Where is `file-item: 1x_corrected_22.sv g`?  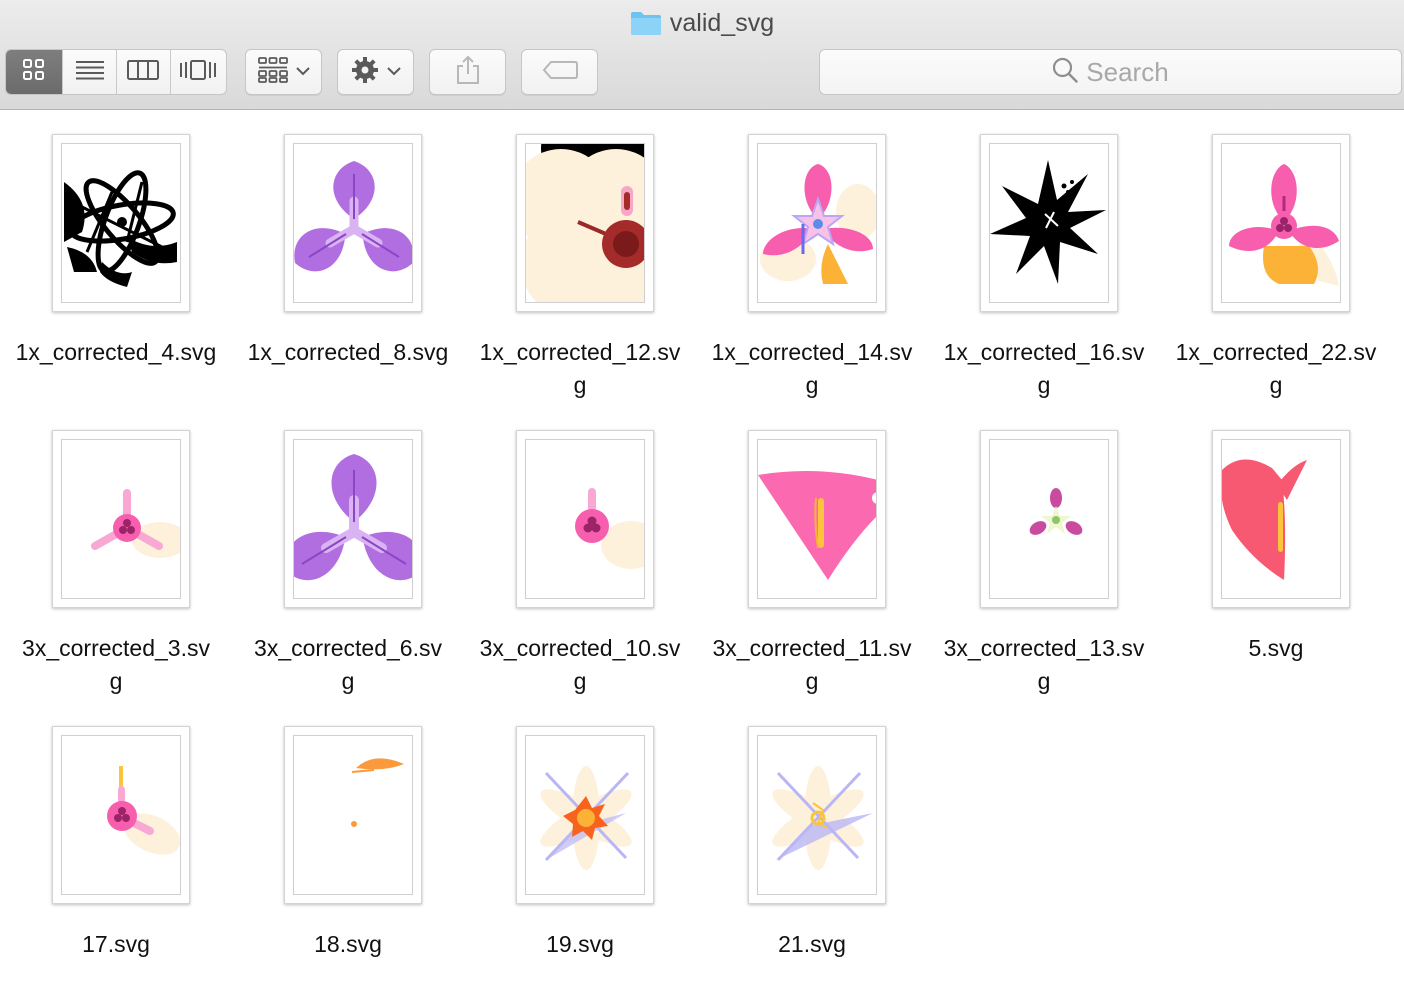
file-item: 1x_corrected_22.sv g is located at coordinates (1276, 258).